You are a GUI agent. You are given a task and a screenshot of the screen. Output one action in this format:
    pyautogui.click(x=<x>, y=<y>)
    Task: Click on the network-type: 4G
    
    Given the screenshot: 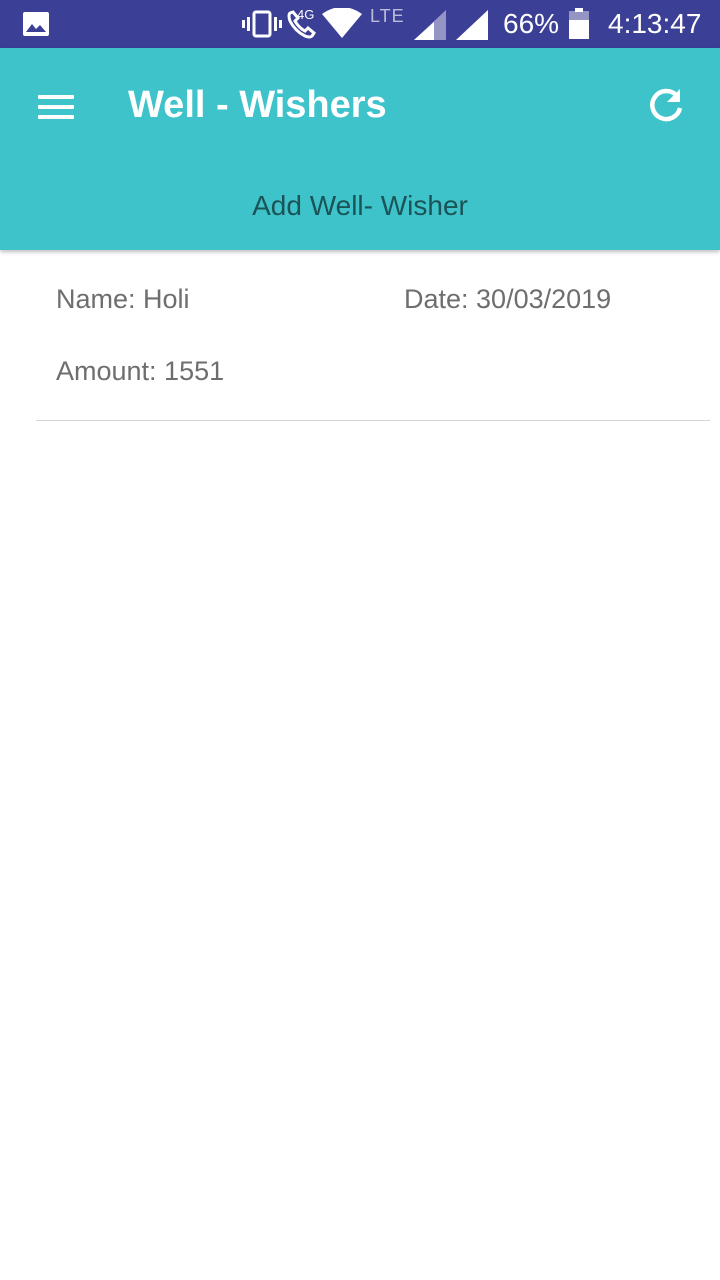 What is the action you would take?
    pyautogui.click(x=306, y=14)
    